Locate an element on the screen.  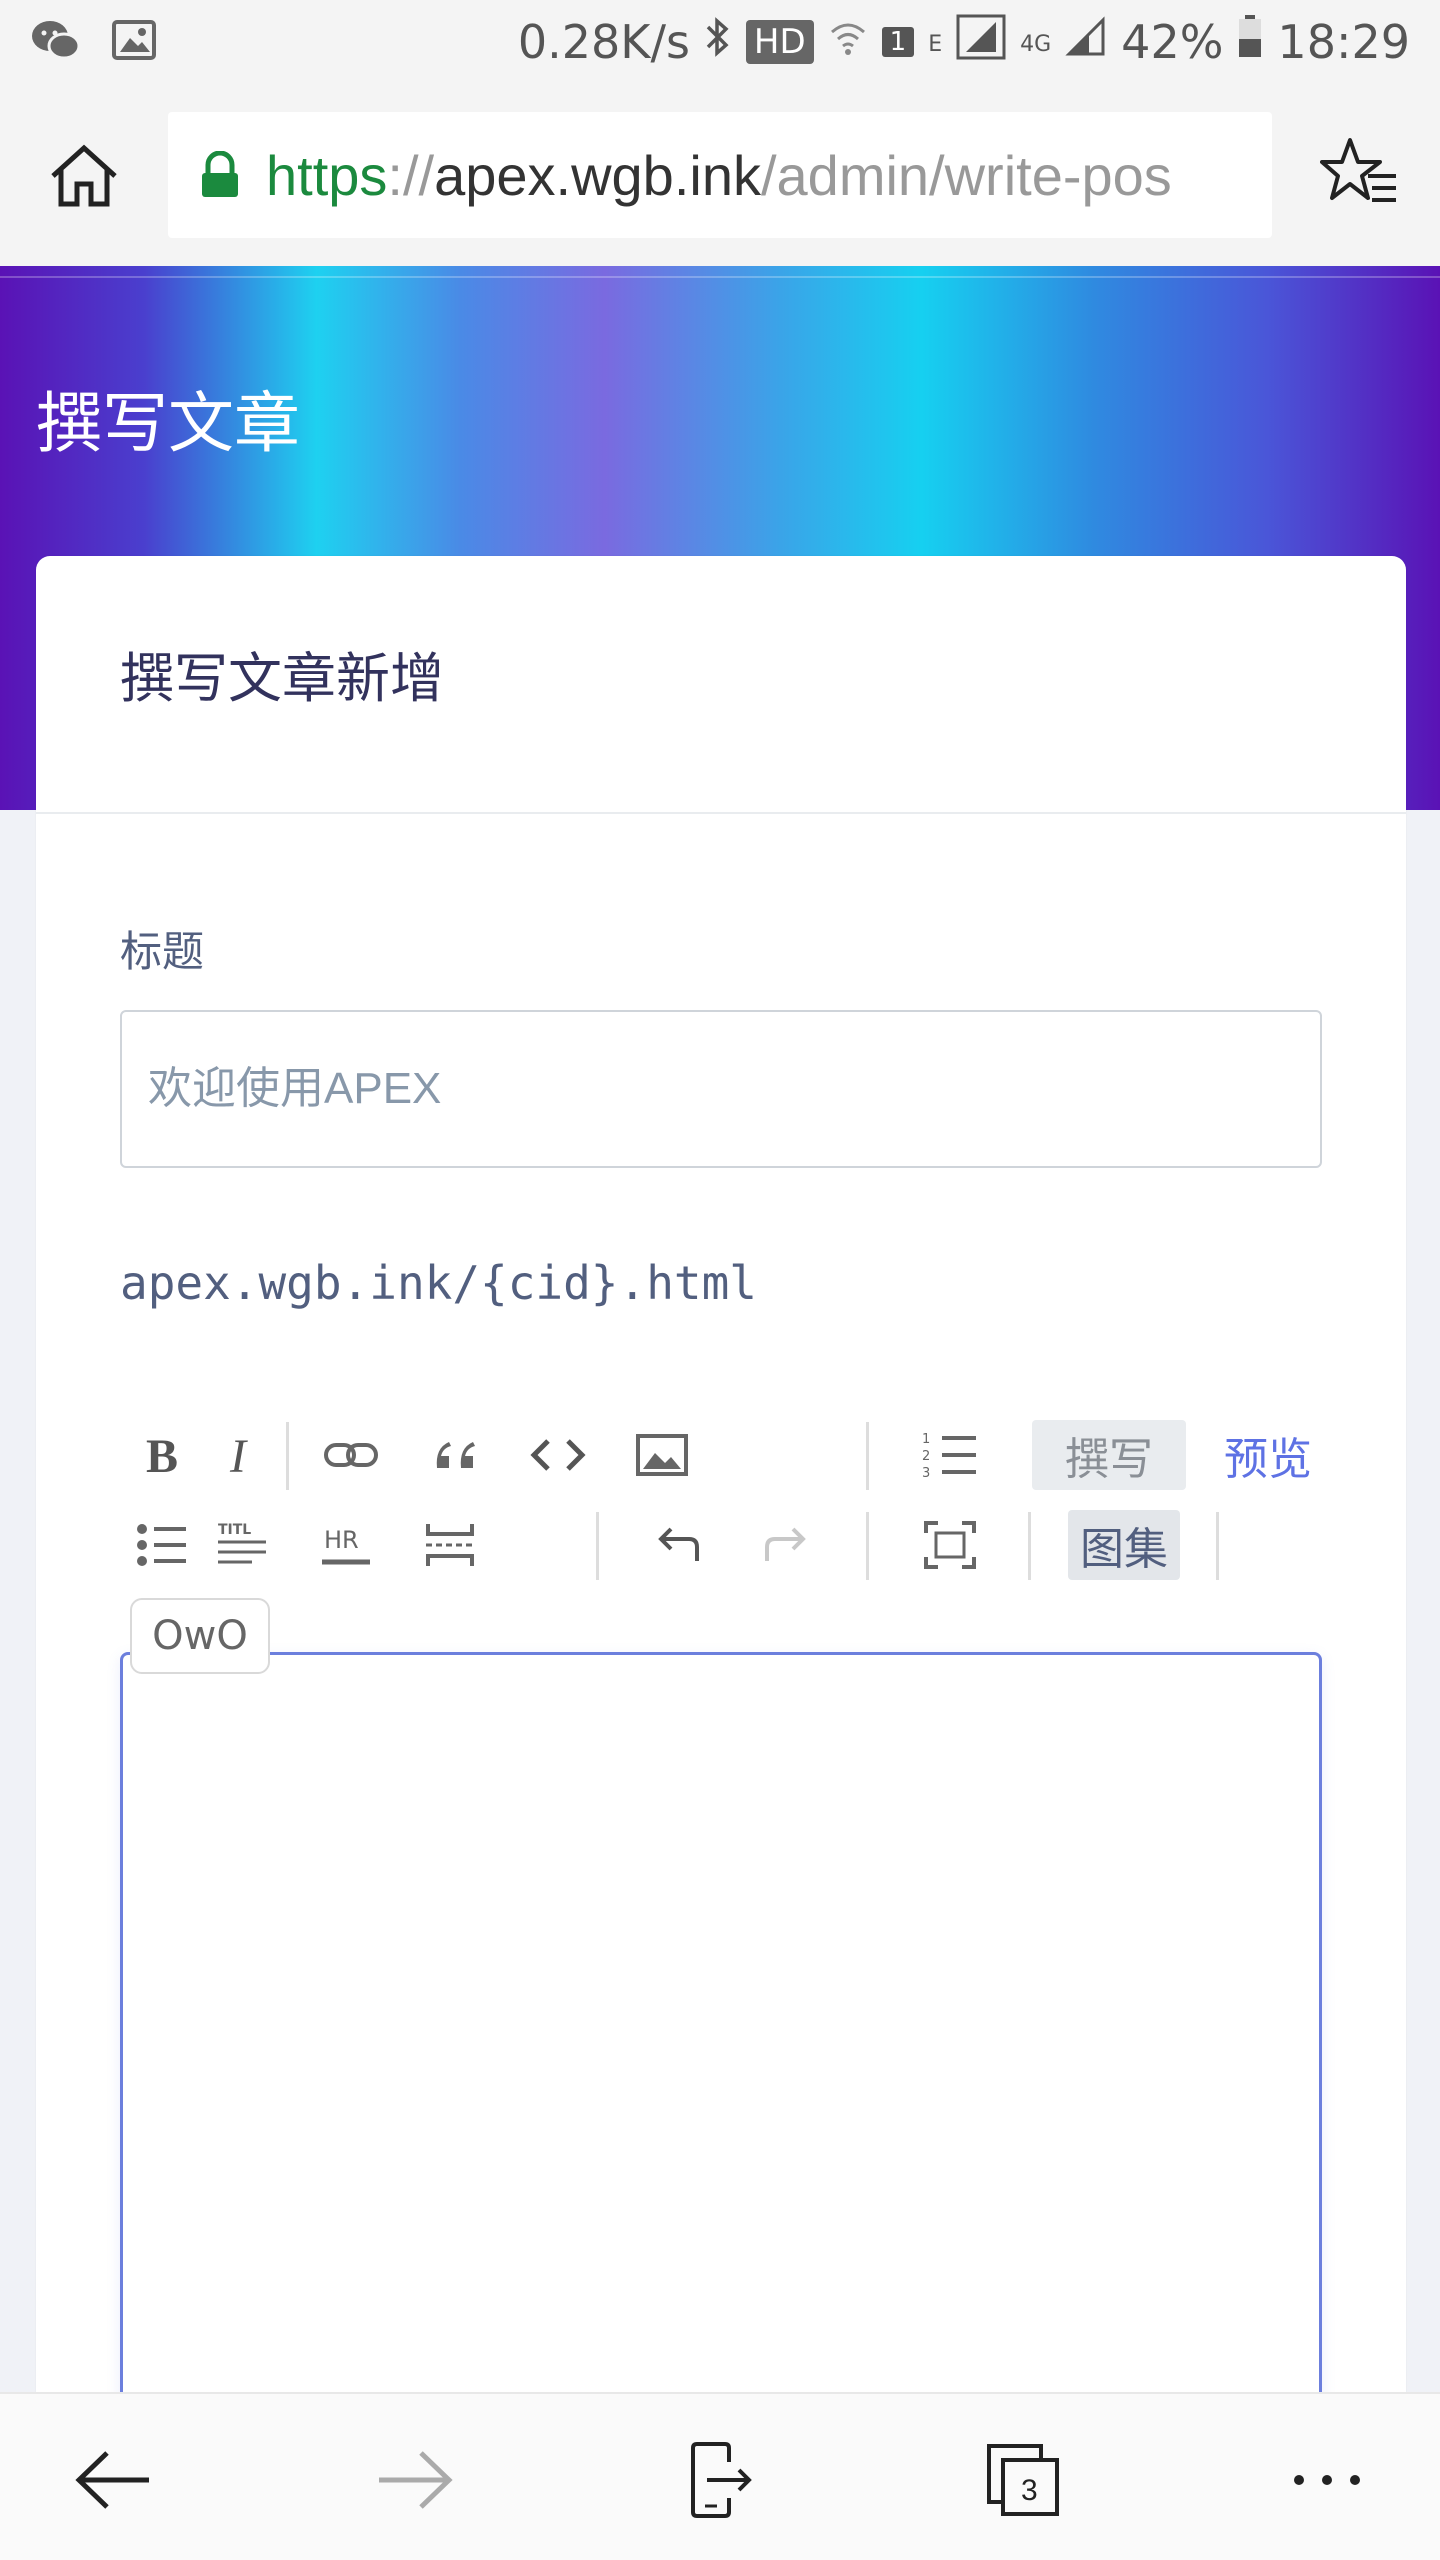
code-icon is located at coordinates (558, 1455).